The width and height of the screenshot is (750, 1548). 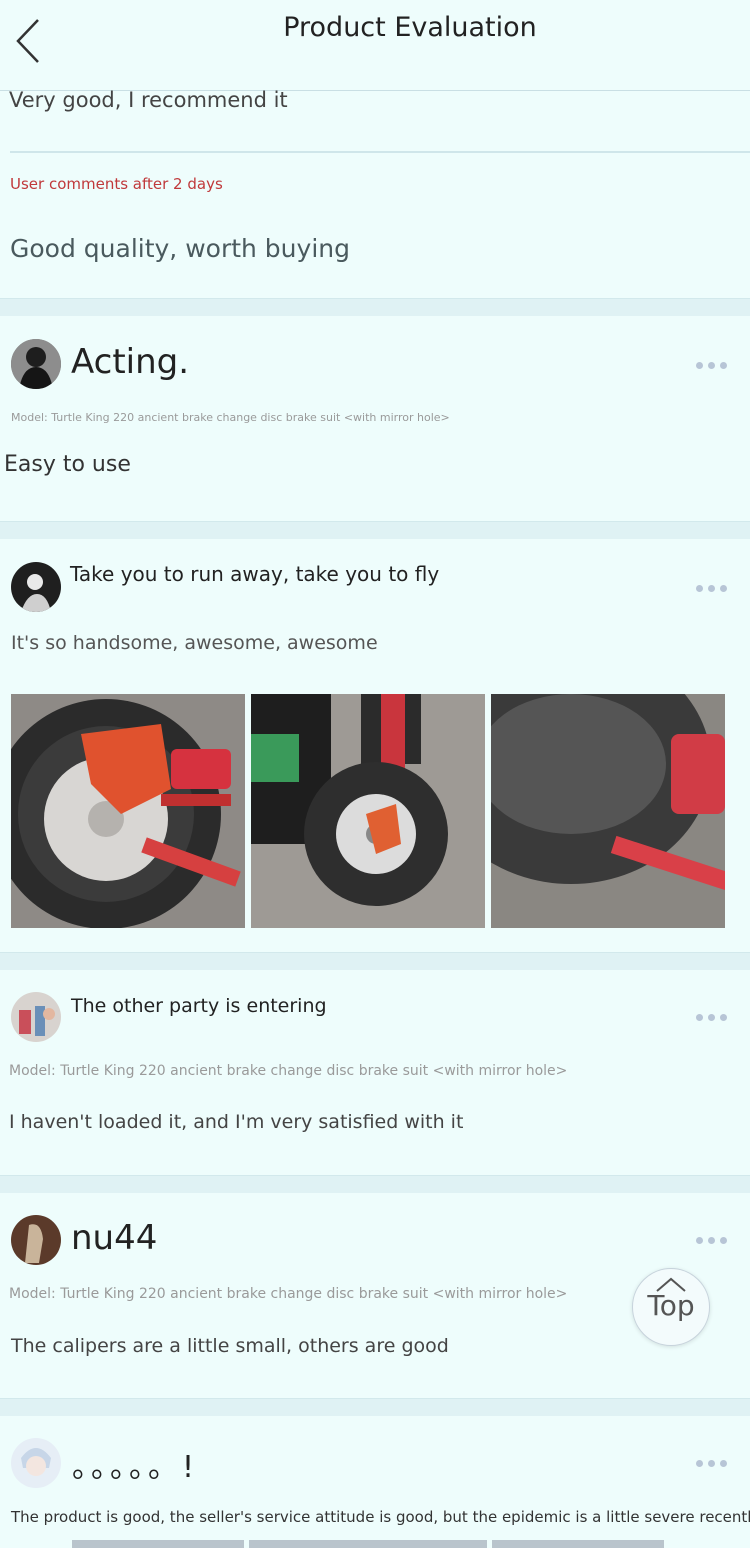 I want to click on followup-text: Good quality, worth buying, so click(x=180, y=248).